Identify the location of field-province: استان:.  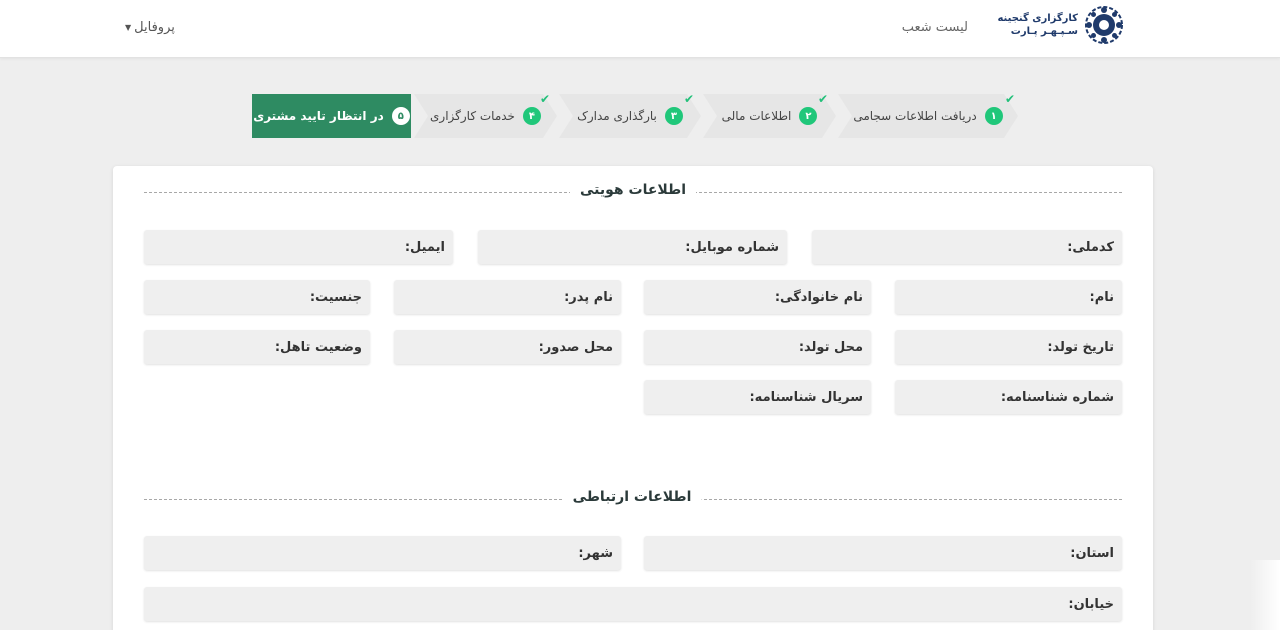
(883, 553).